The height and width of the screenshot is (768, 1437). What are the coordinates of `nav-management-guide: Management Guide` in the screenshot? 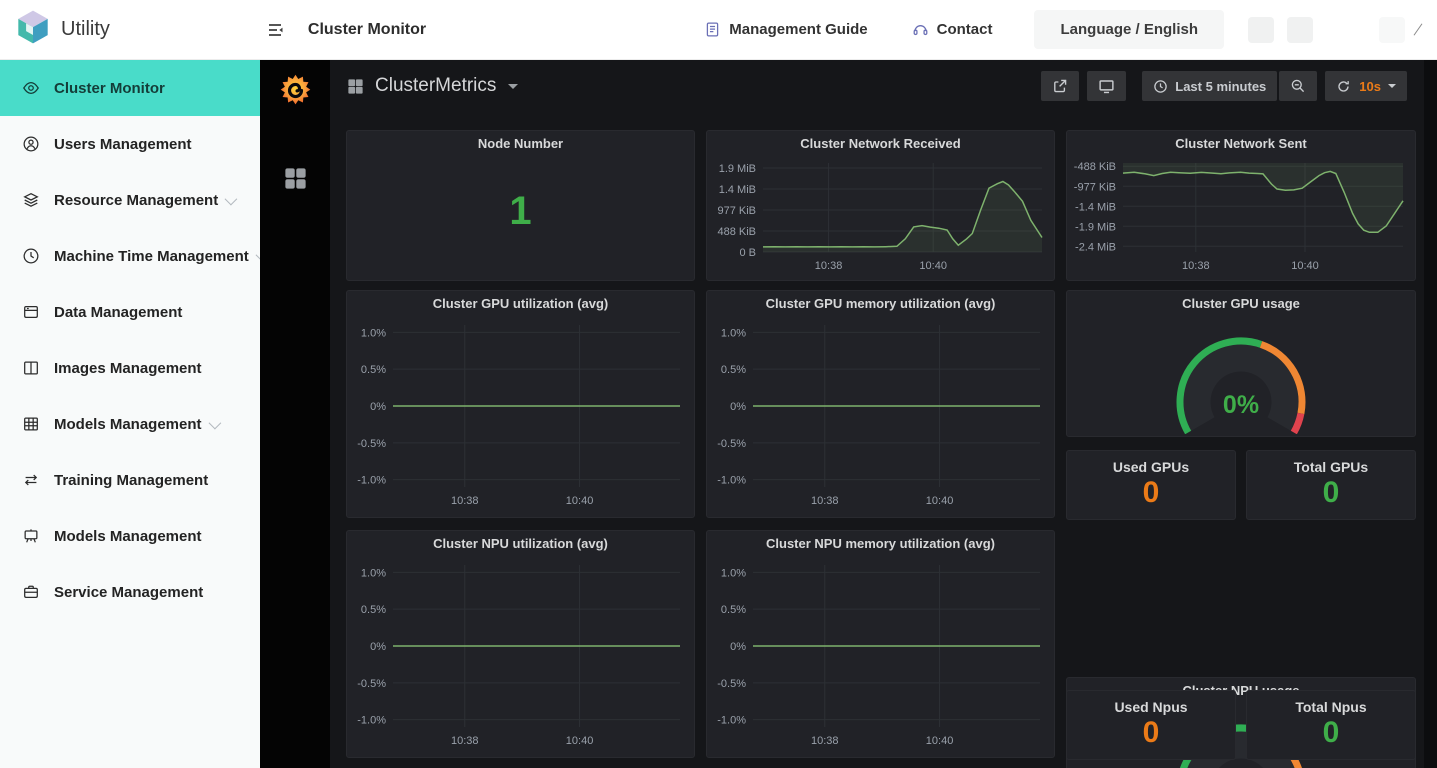 It's located at (786, 29).